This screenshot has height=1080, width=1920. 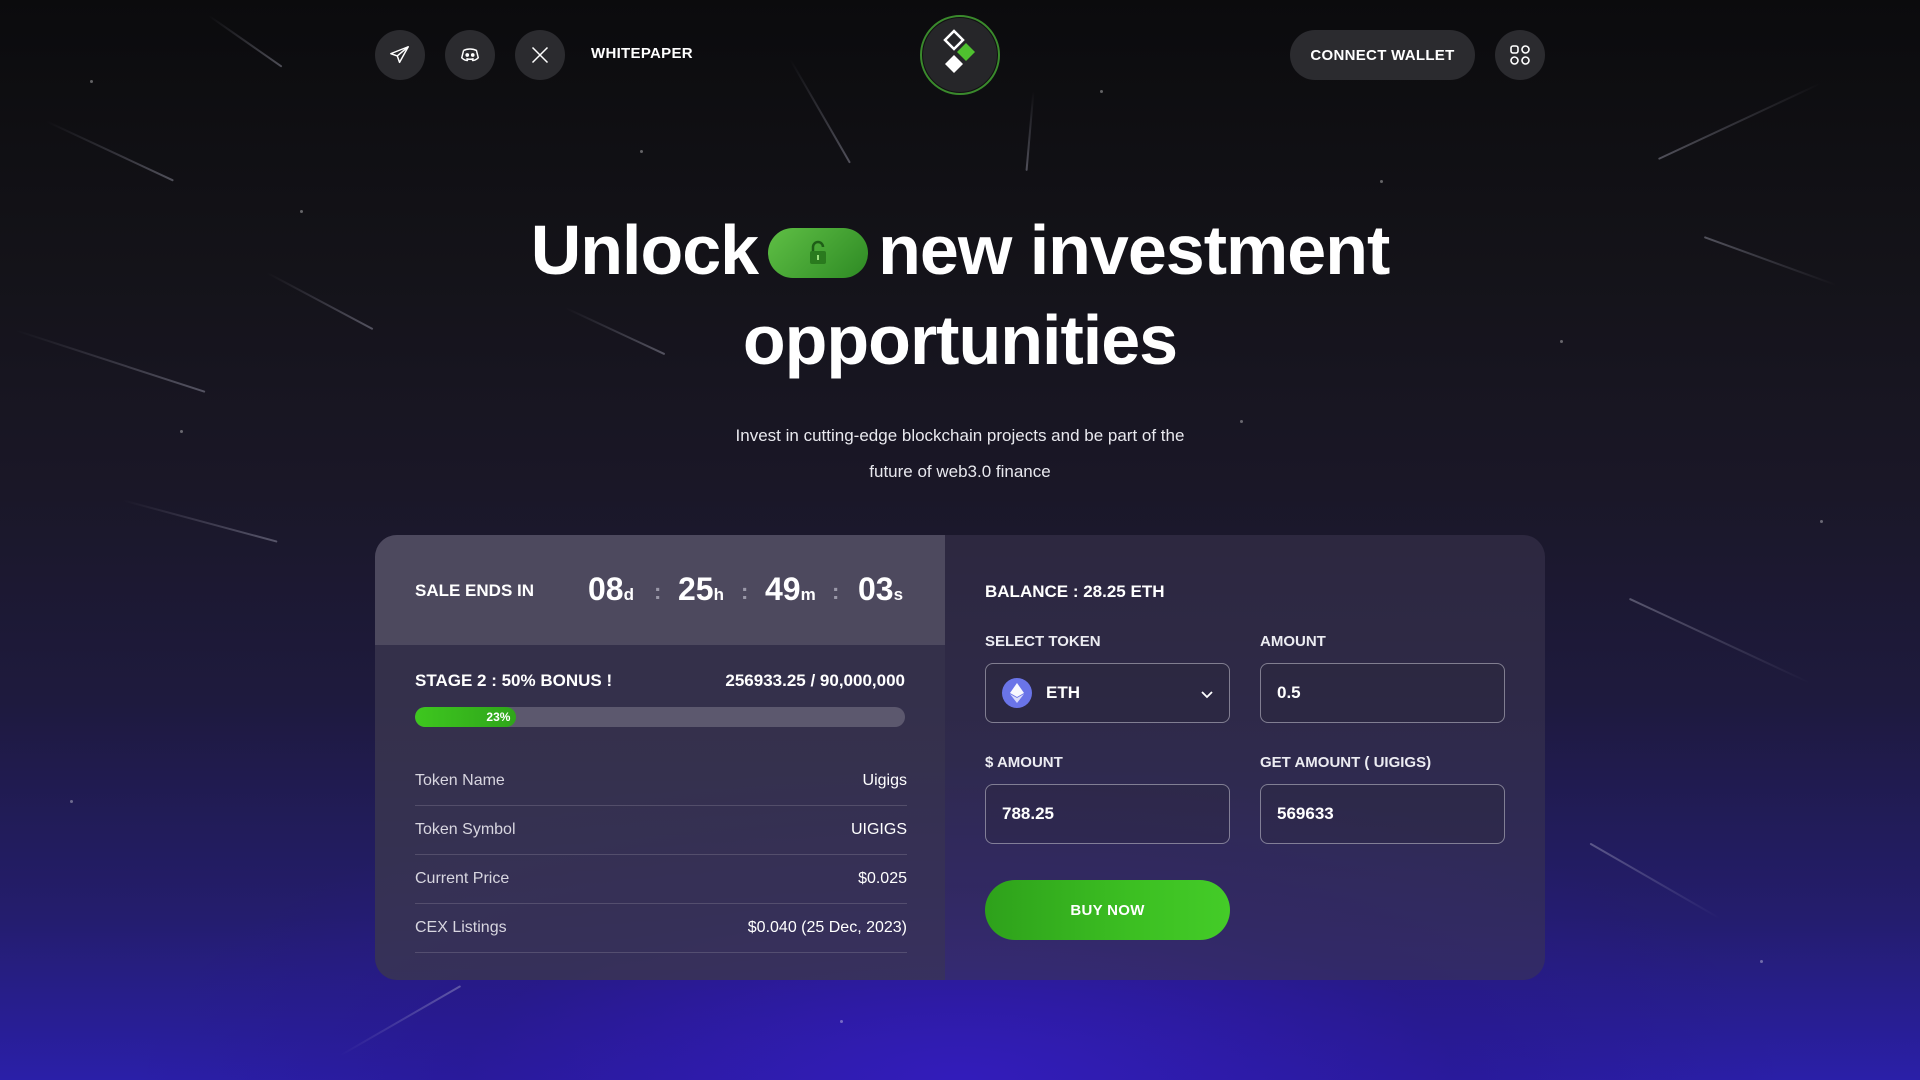 I want to click on countdown-bar: SALE ENDS IN 08d : 25h : 49m : 03s, so click(x=660, y=590).